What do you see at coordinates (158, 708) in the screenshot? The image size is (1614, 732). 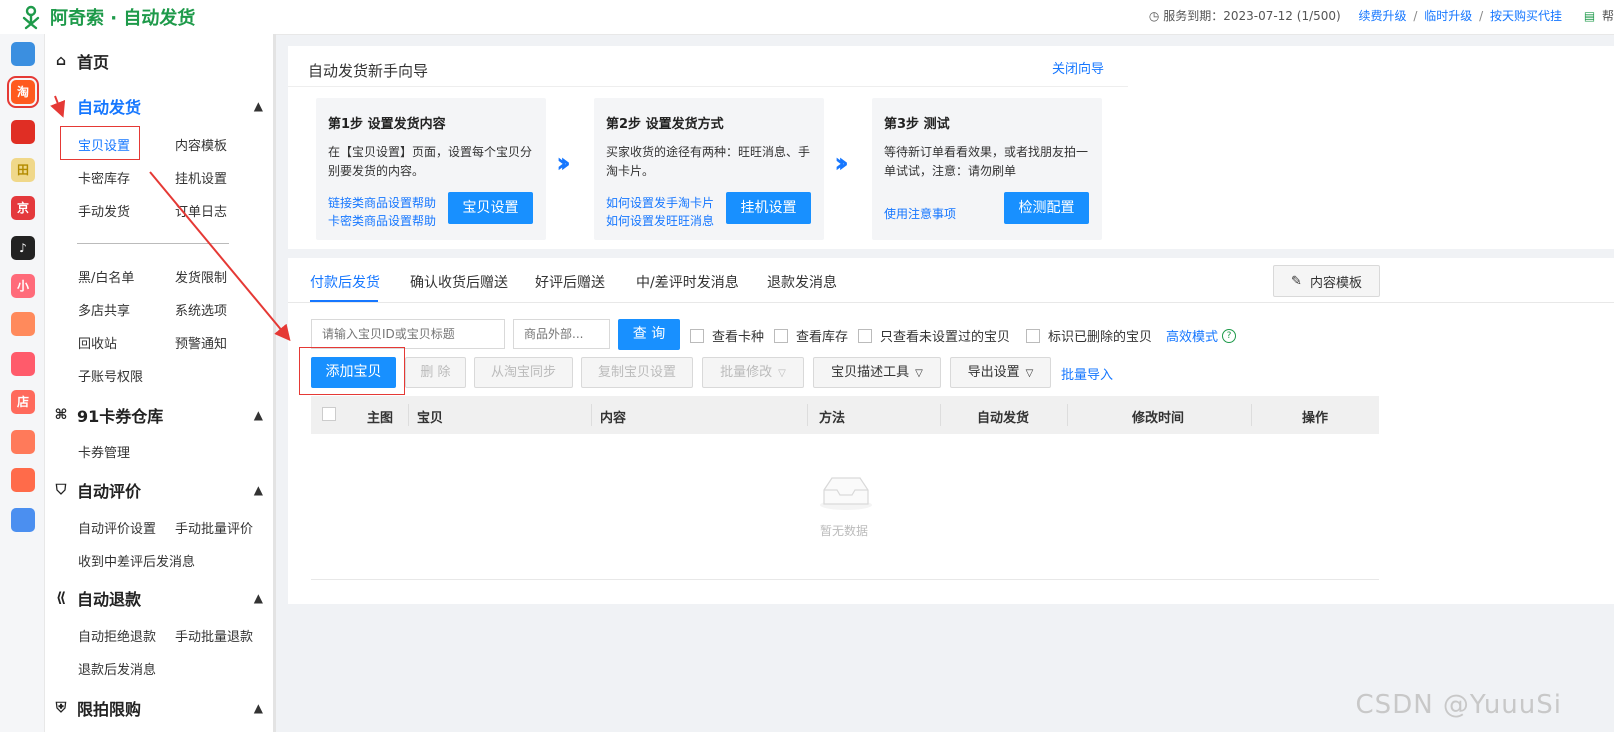 I see `sidebar-section-purchase-limit: ⛨ 限拍限购 ▲` at bounding box center [158, 708].